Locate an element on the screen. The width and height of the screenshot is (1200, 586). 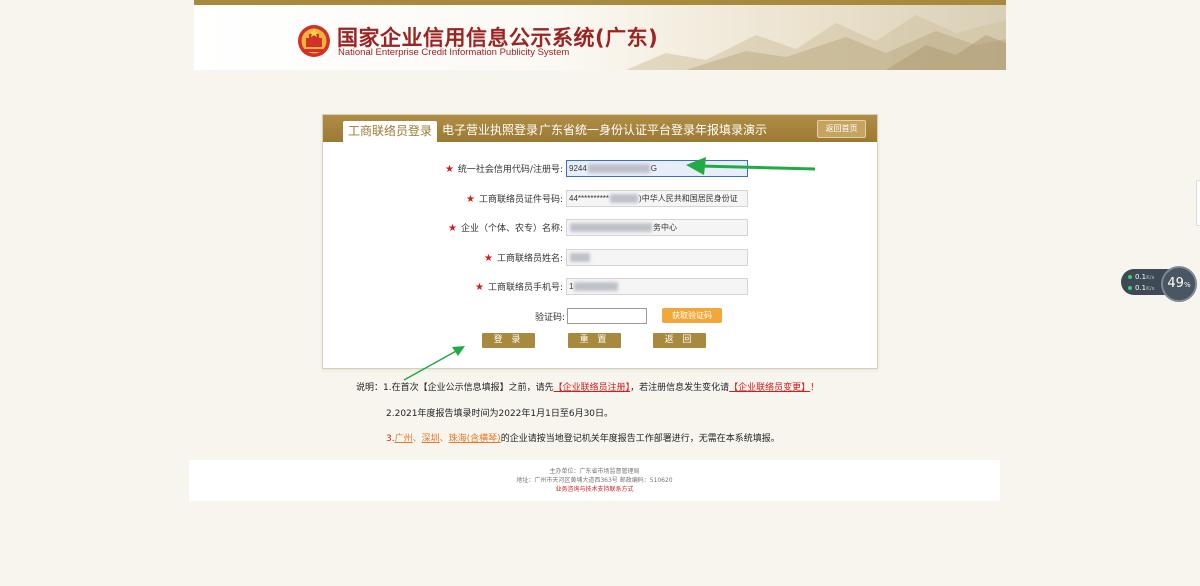
contact-name-row: ★ 工商联络员姓名: is located at coordinates (443, 258).